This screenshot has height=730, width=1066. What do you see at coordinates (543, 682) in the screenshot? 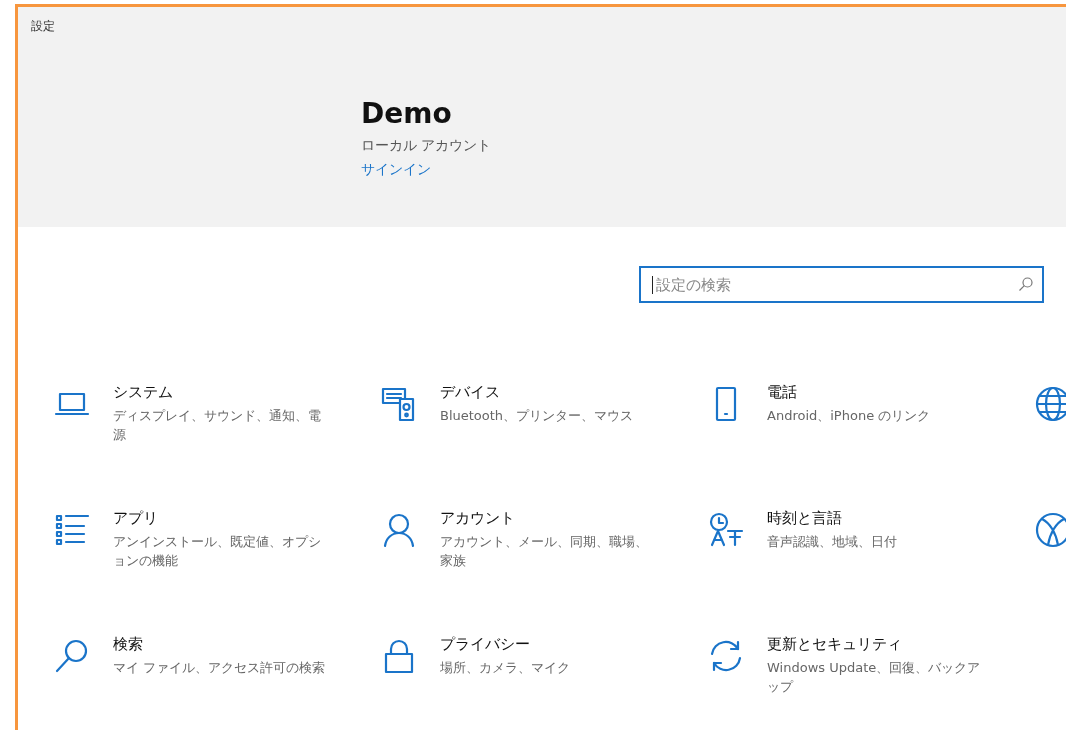
I see `category-item: プライバシー 場所、カメラ、マイク` at bounding box center [543, 682].